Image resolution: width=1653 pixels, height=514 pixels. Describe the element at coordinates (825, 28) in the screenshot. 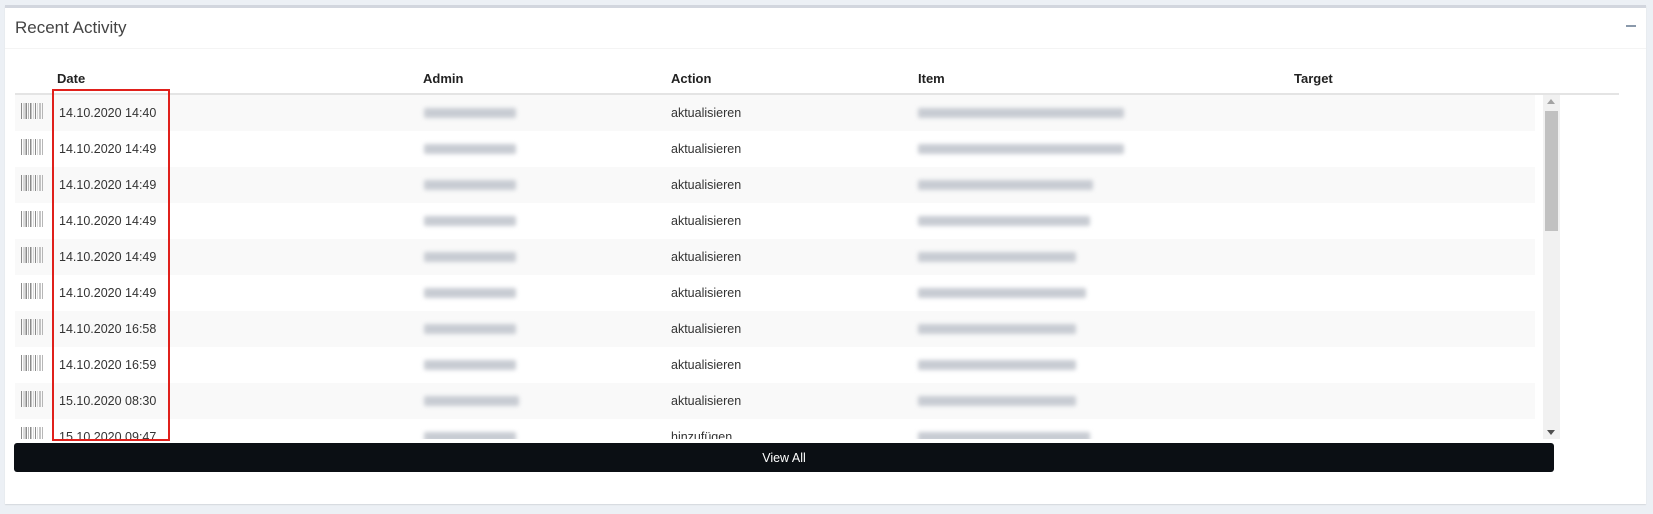

I see `panel-header: Recent Activity` at that location.